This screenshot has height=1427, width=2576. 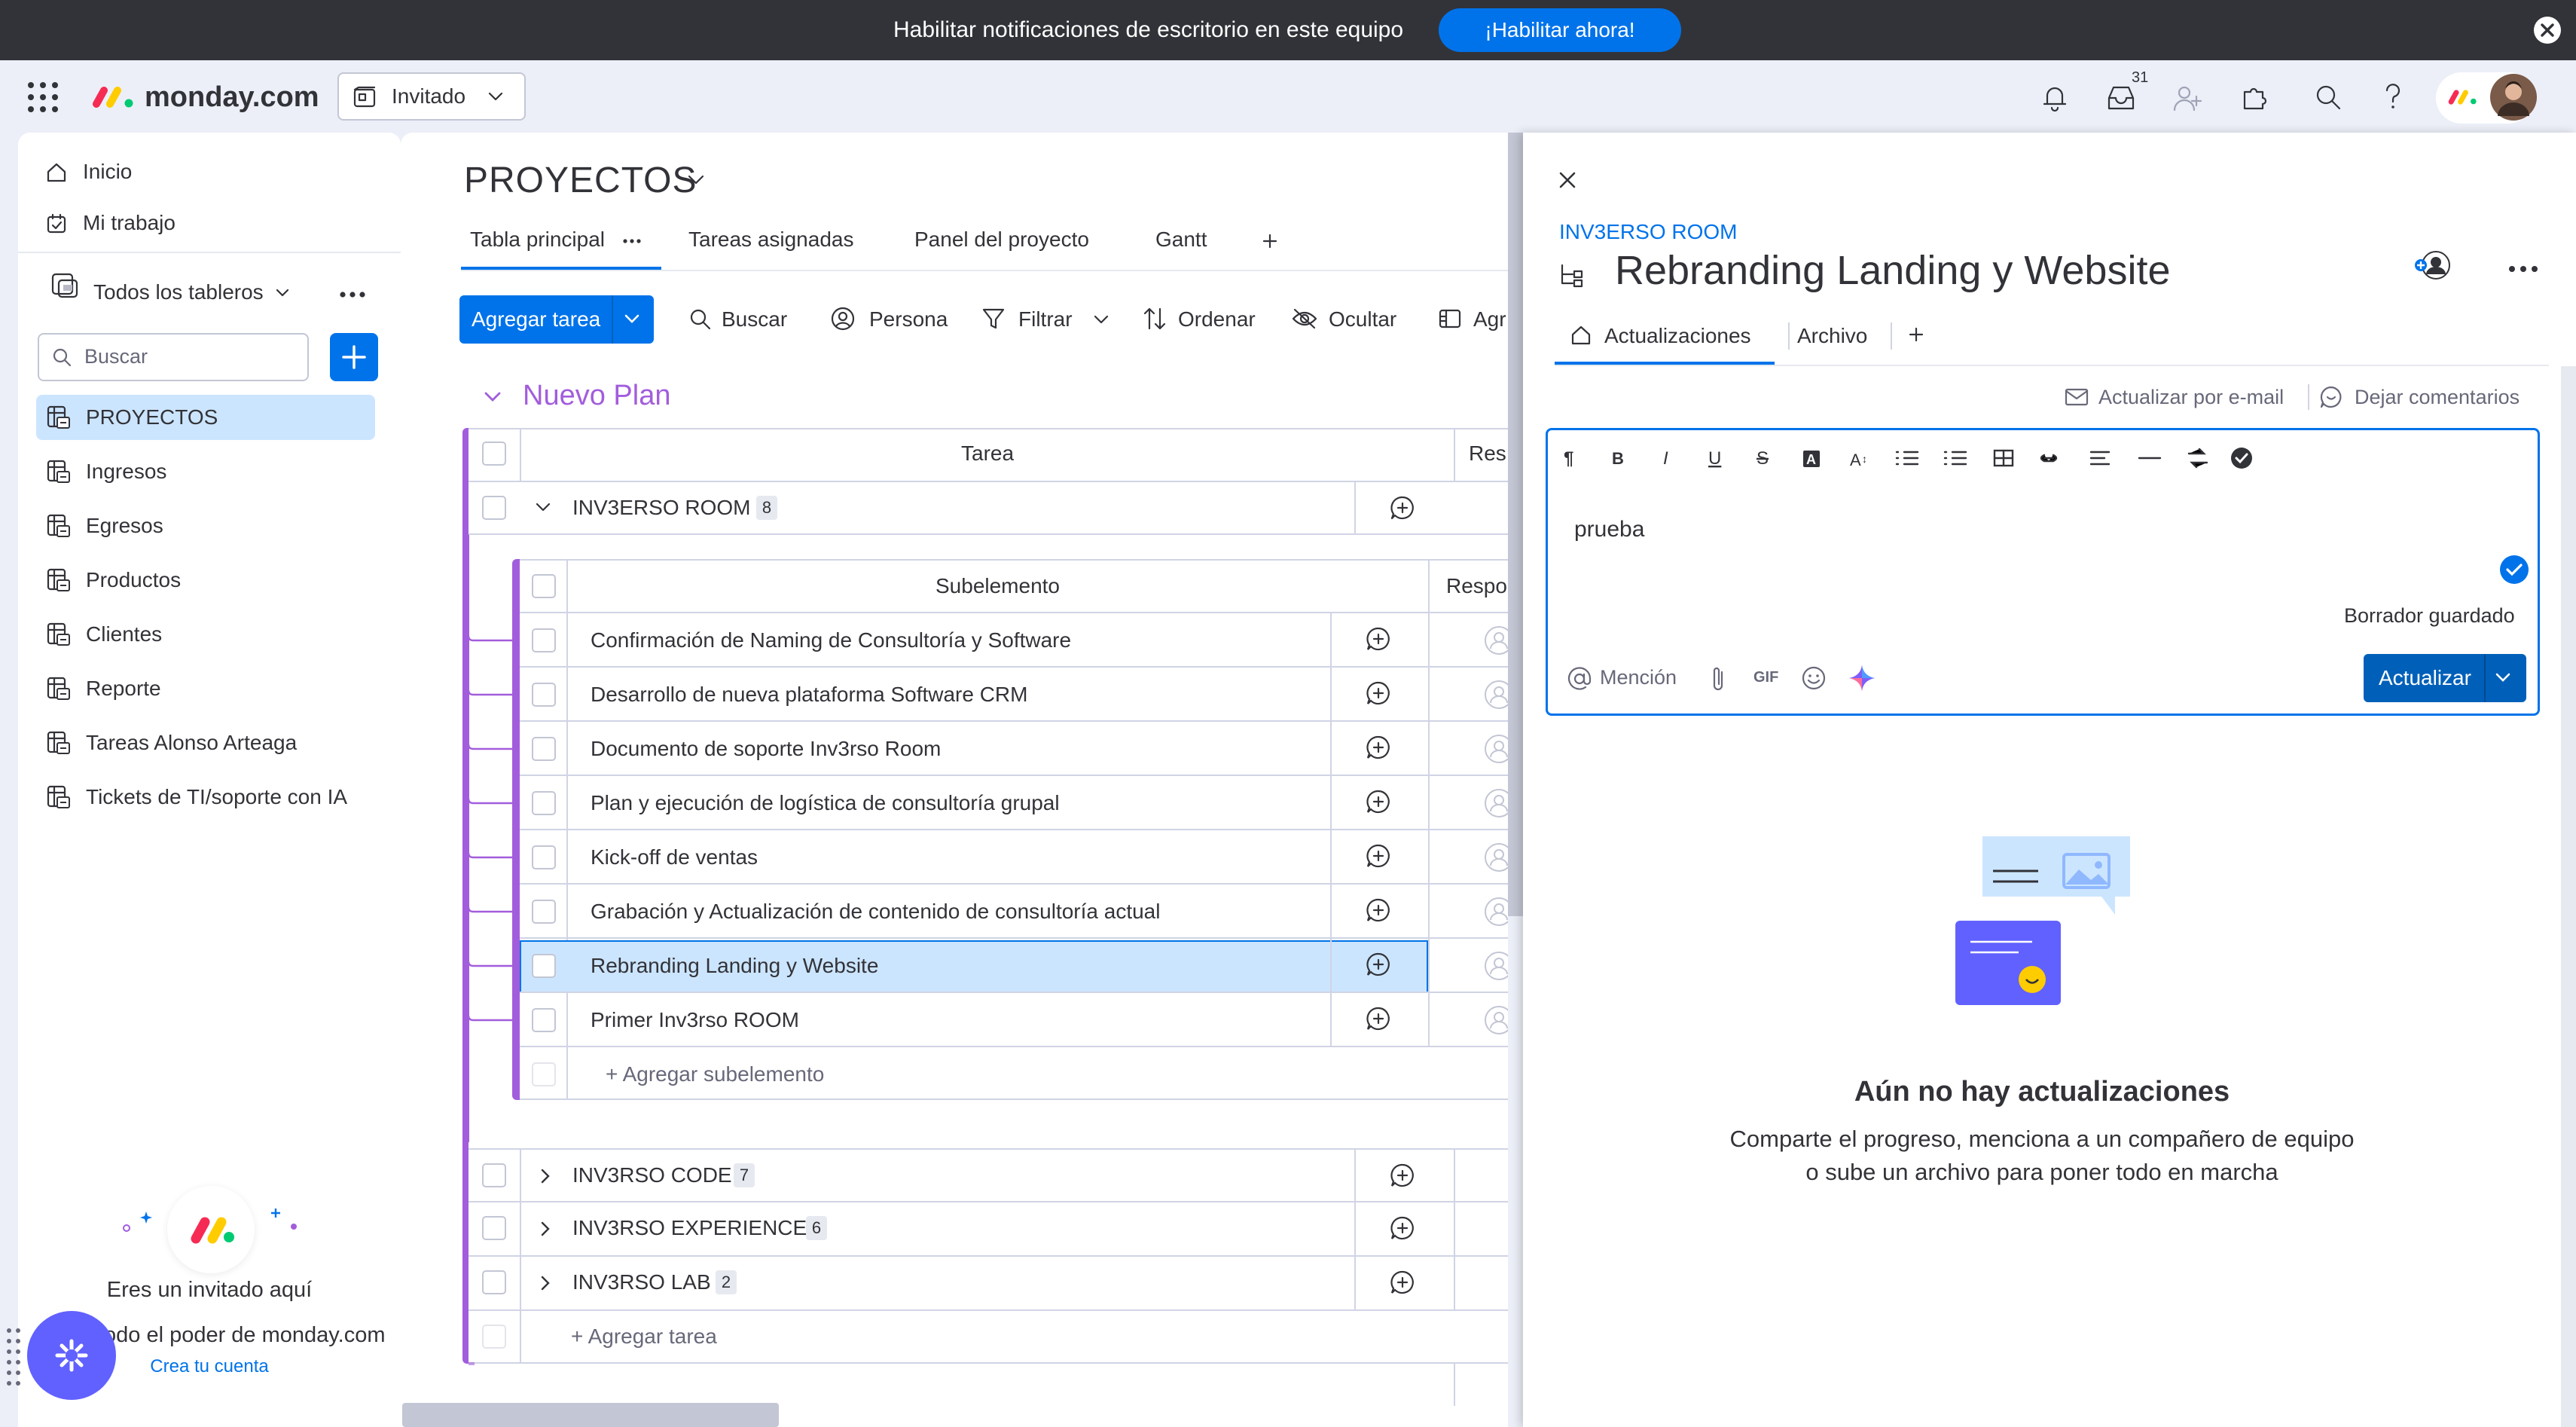 What do you see at coordinates (1917, 334) in the screenshot?
I see `add-panel-tab-icon` at bounding box center [1917, 334].